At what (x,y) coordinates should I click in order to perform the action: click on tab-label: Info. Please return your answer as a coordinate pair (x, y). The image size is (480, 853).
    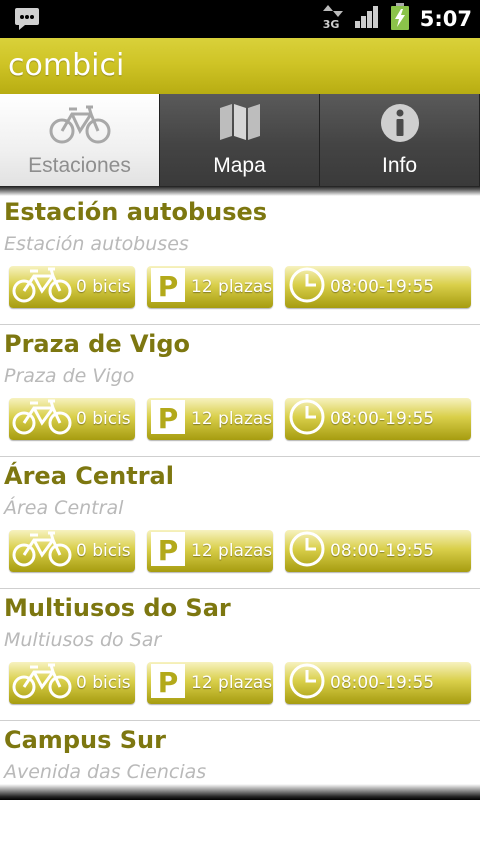
    Looking at the image, I should click on (399, 165).